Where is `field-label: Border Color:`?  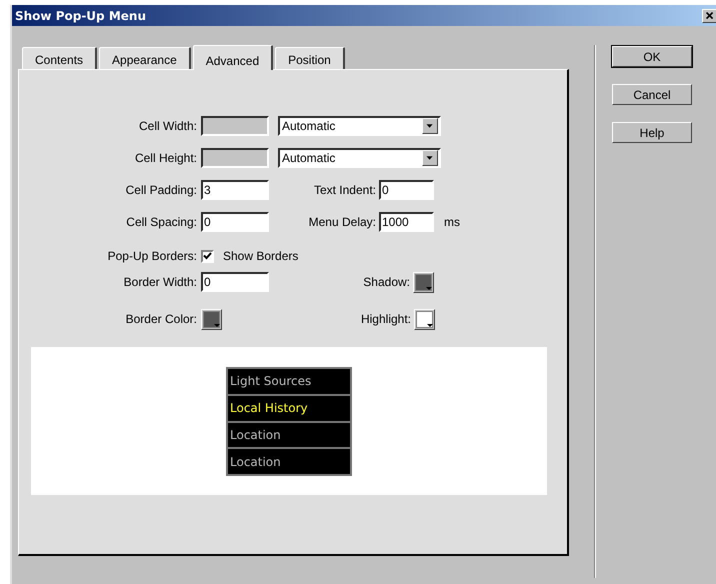
field-label: Border Color: is located at coordinates (160, 319).